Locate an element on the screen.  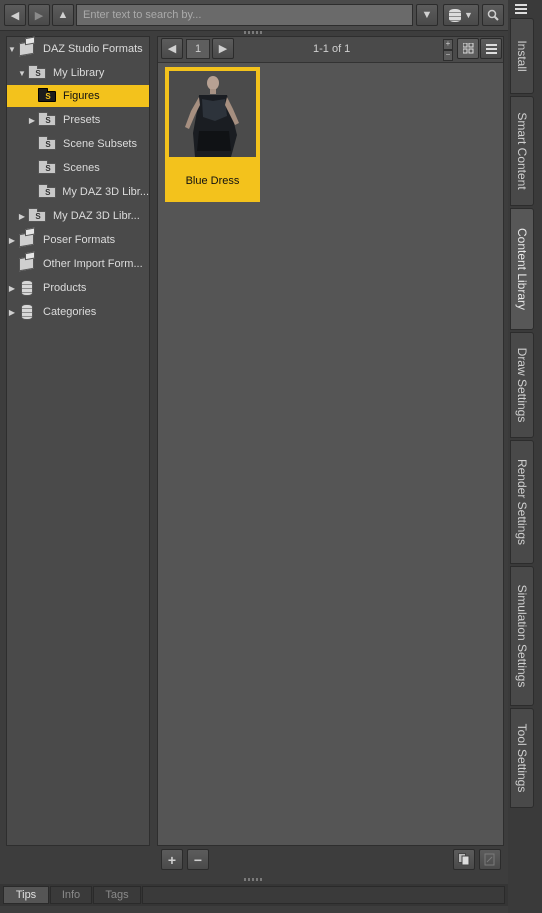
remove-button: − is located at coordinates (198, 859).